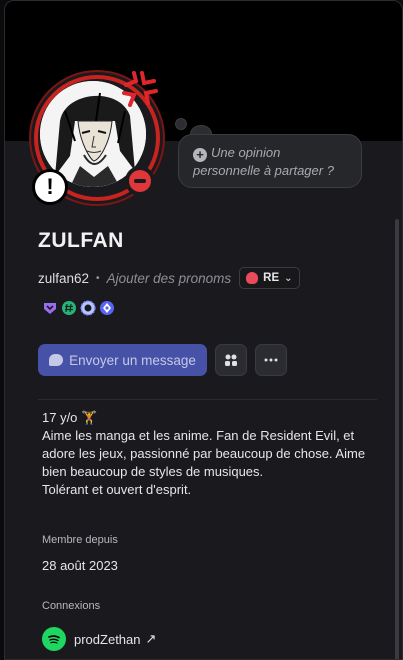  Describe the element at coordinates (80, 565) in the screenshot. I see `member-since-value: 28 août 2023` at that location.